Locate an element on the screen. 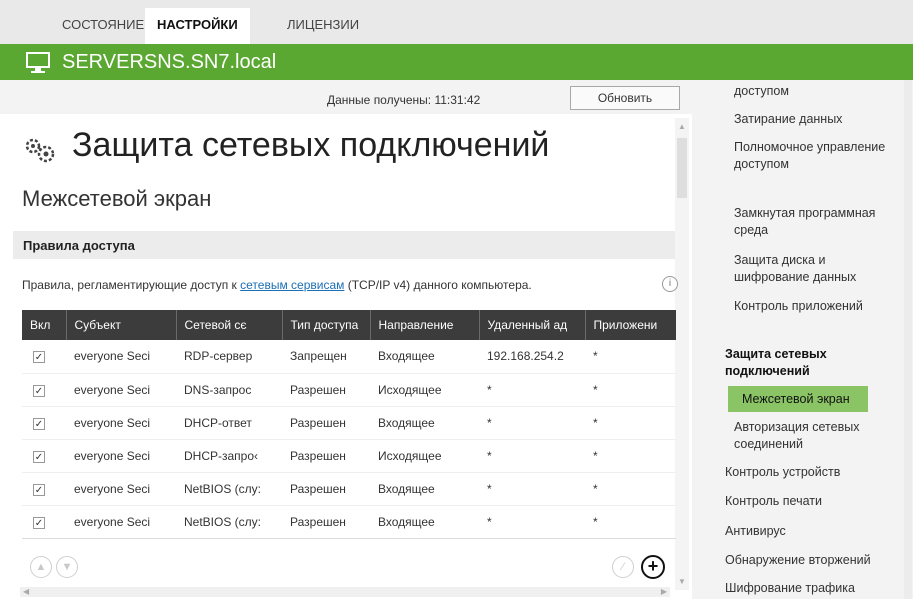 Image resolution: width=913 pixels, height=599 pixels. received-time: 11:31:42 is located at coordinates (457, 100).